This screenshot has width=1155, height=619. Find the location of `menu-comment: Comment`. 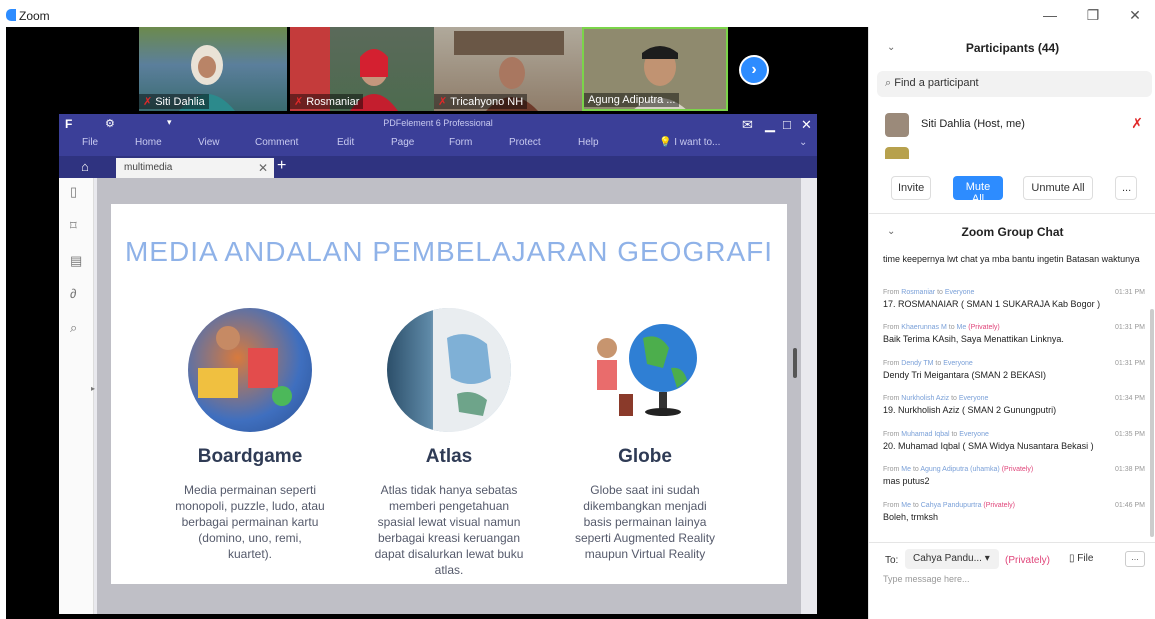

menu-comment: Comment is located at coordinates (276, 142).